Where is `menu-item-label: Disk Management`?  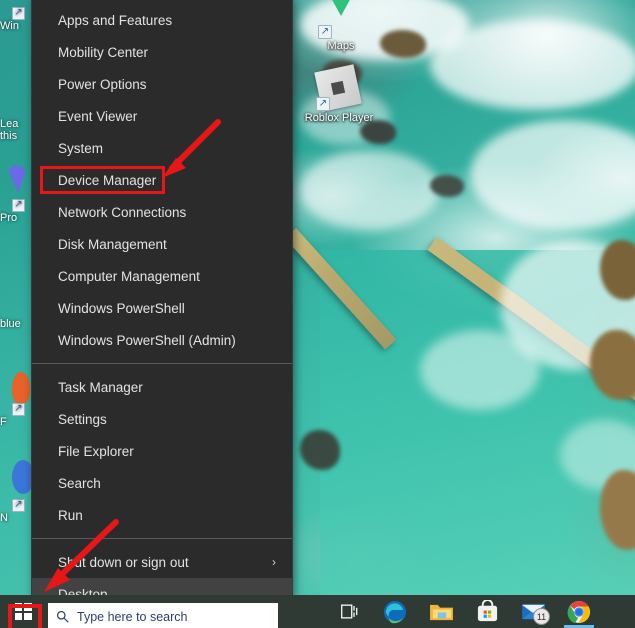 menu-item-label: Disk Management is located at coordinates (112, 244).